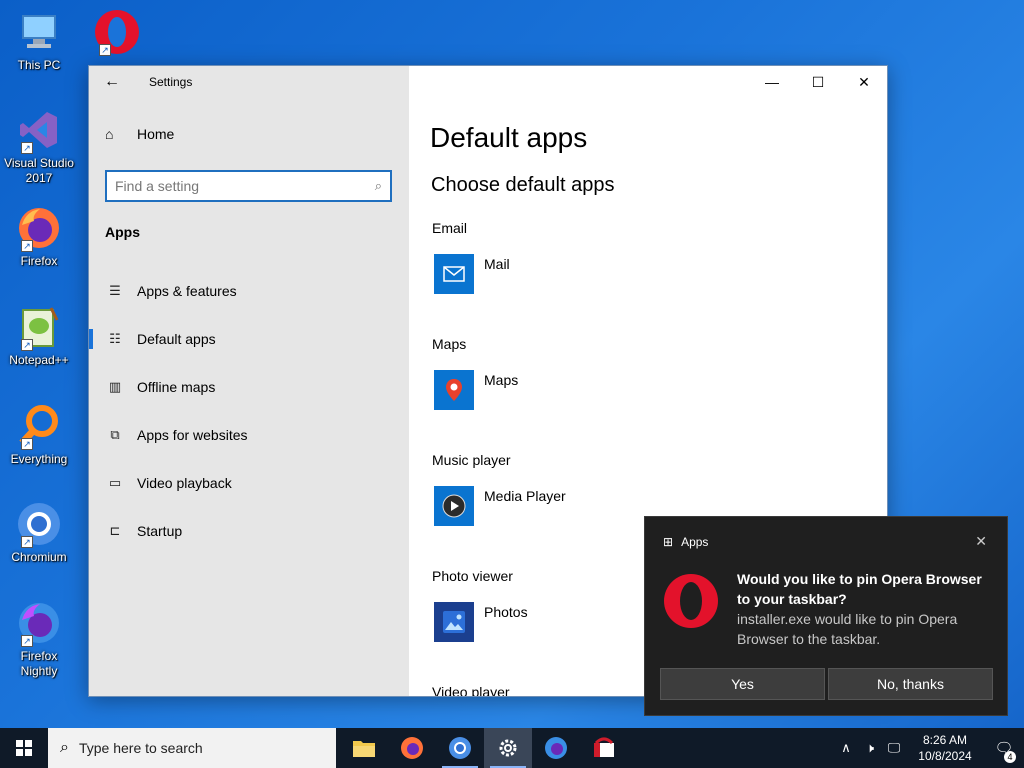  What do you see at coordinates (249, 435) in the screenshot?
I see `nav-item-apps-for-websites: ⧉ Apps for websites` at bounding box center [249, 435].